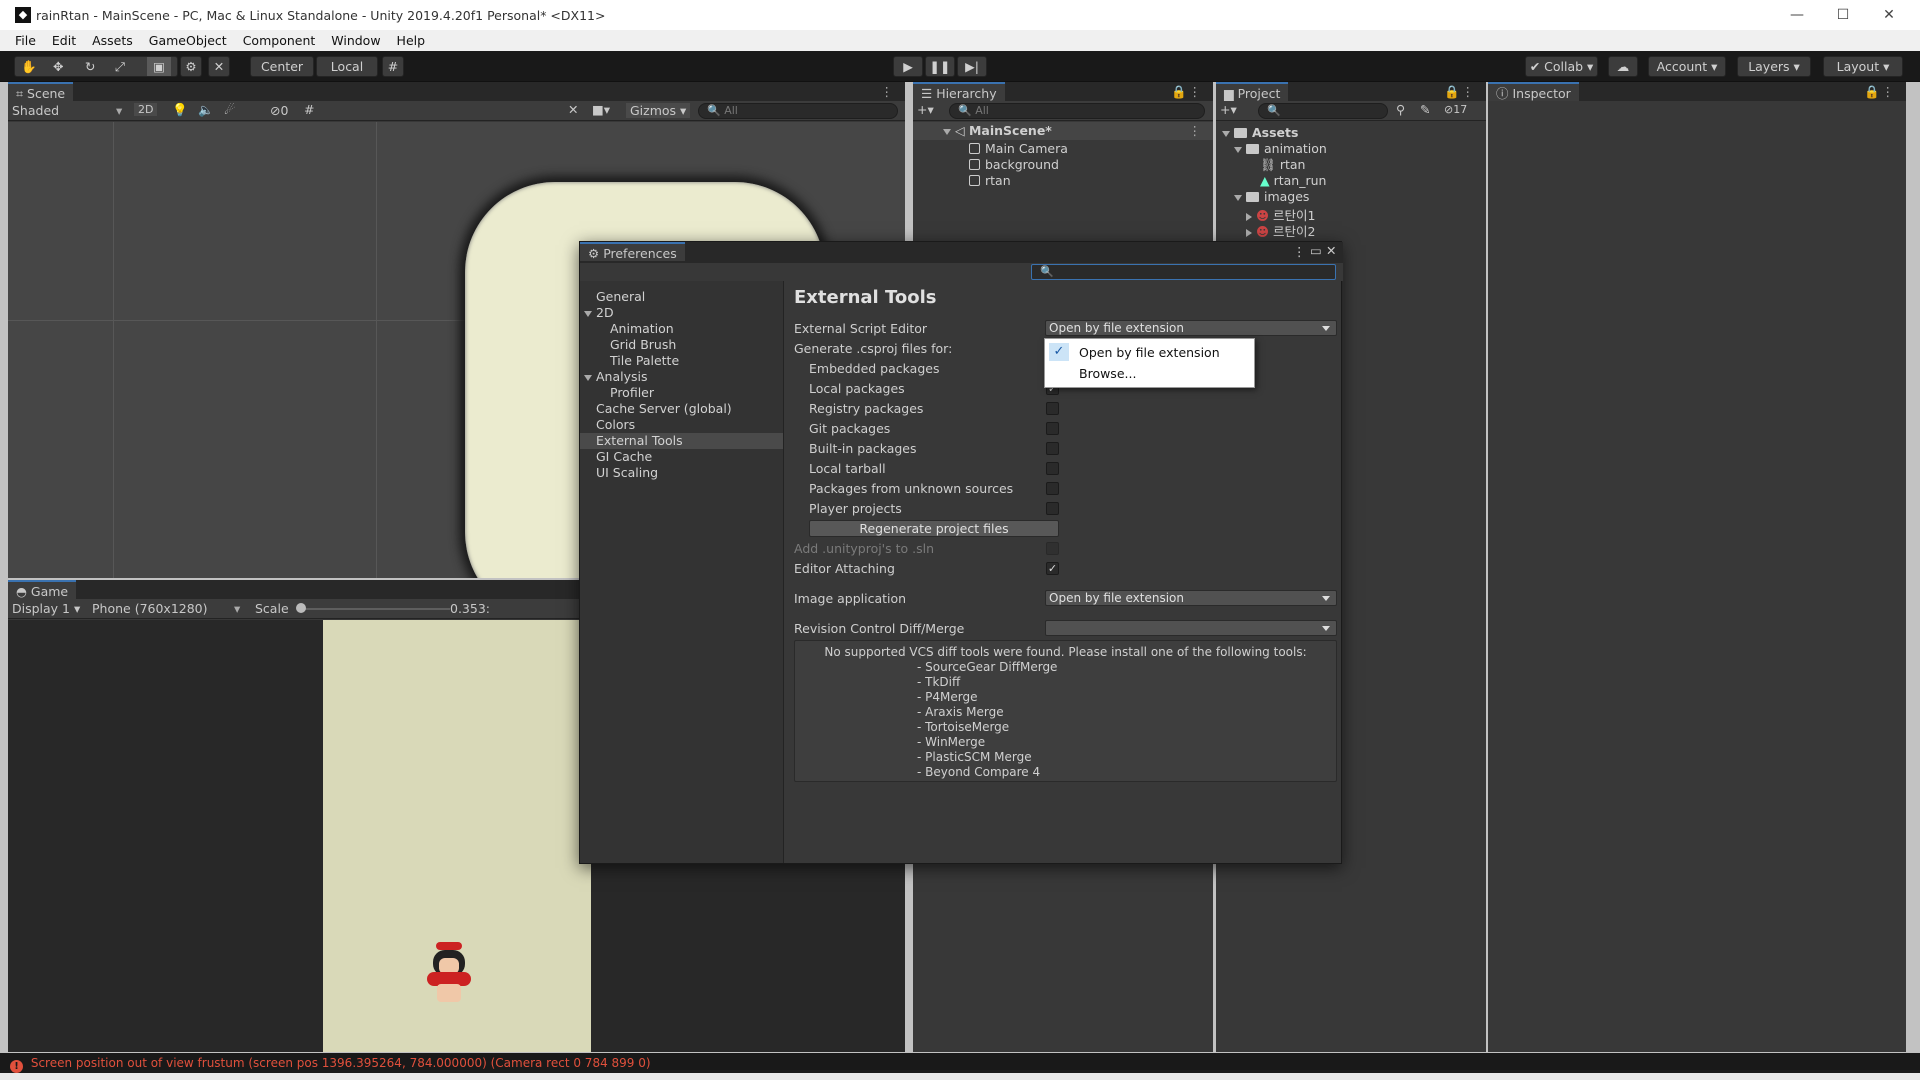 This screenshot has width=1920, height=1080. Describe the element at coordinates (42, 589) in the screenshot. I see `tab-game: ◓ Game` at that location.